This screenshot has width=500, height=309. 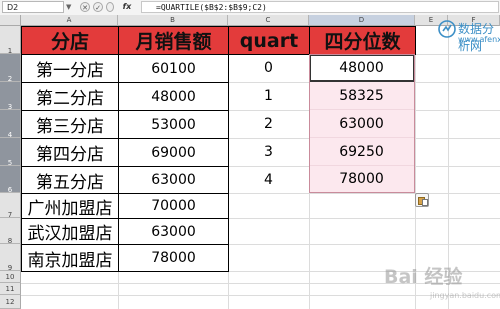 What do you see at coordinates (173, 258) in the screenshot?
I see `sales-cell: 78000` at bounding box center [173, 258].